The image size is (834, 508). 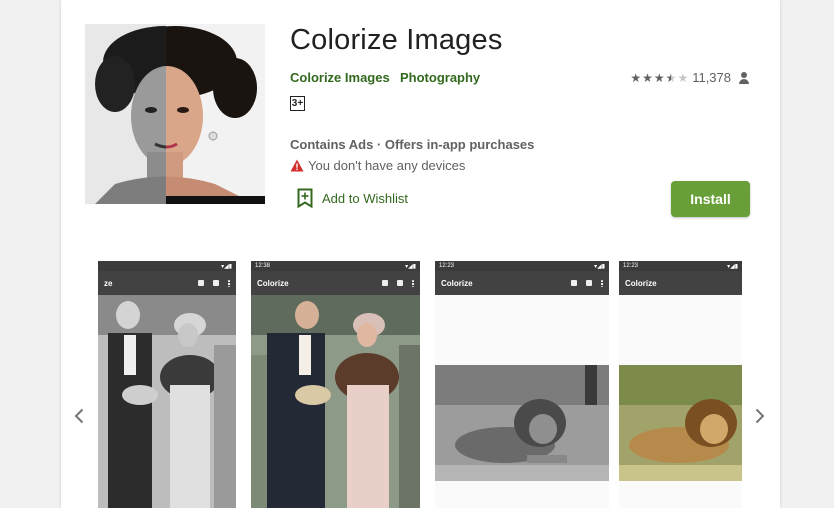 I want to click on chevron-right-icon, so click(x=760, y=416).